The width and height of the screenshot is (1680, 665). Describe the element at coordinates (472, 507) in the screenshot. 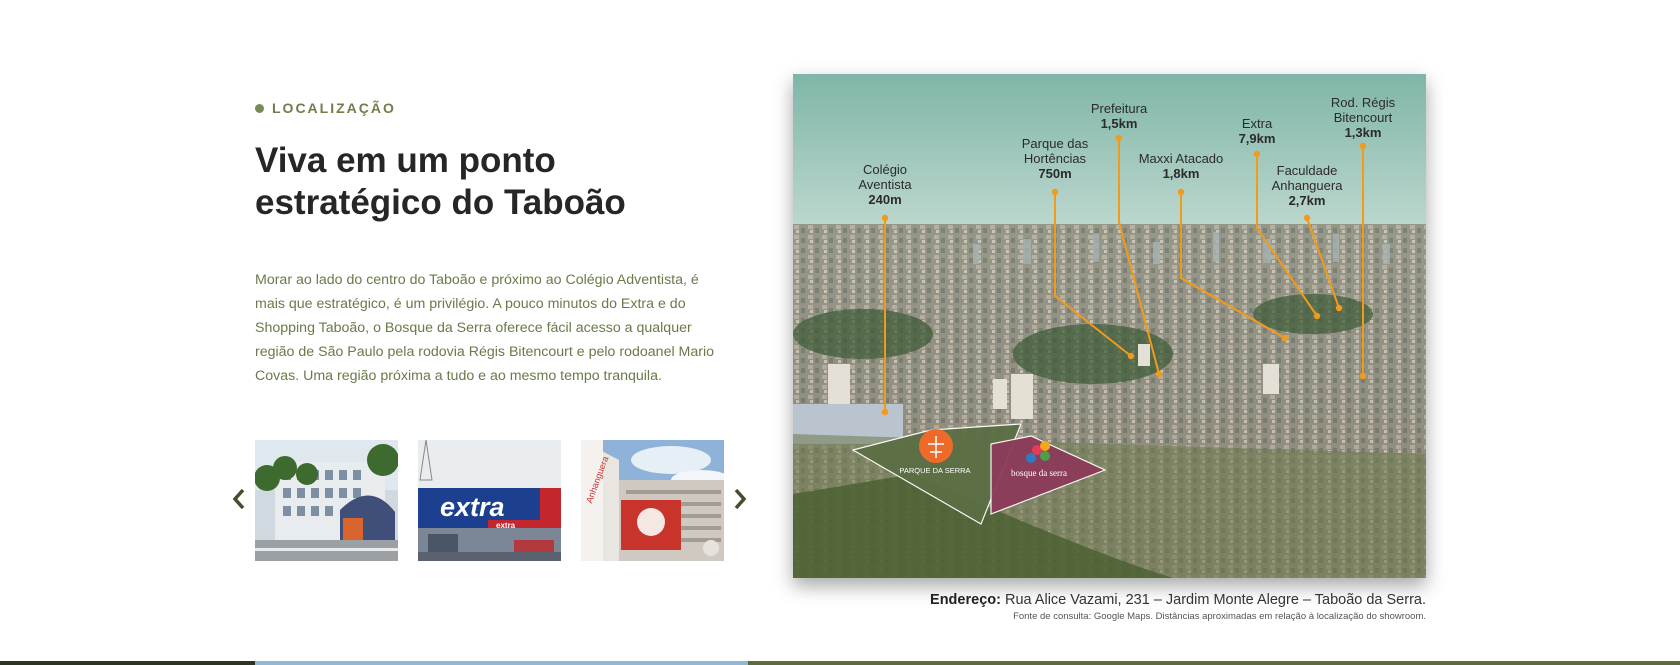

I see `extra-sign-text: extra` at that location.